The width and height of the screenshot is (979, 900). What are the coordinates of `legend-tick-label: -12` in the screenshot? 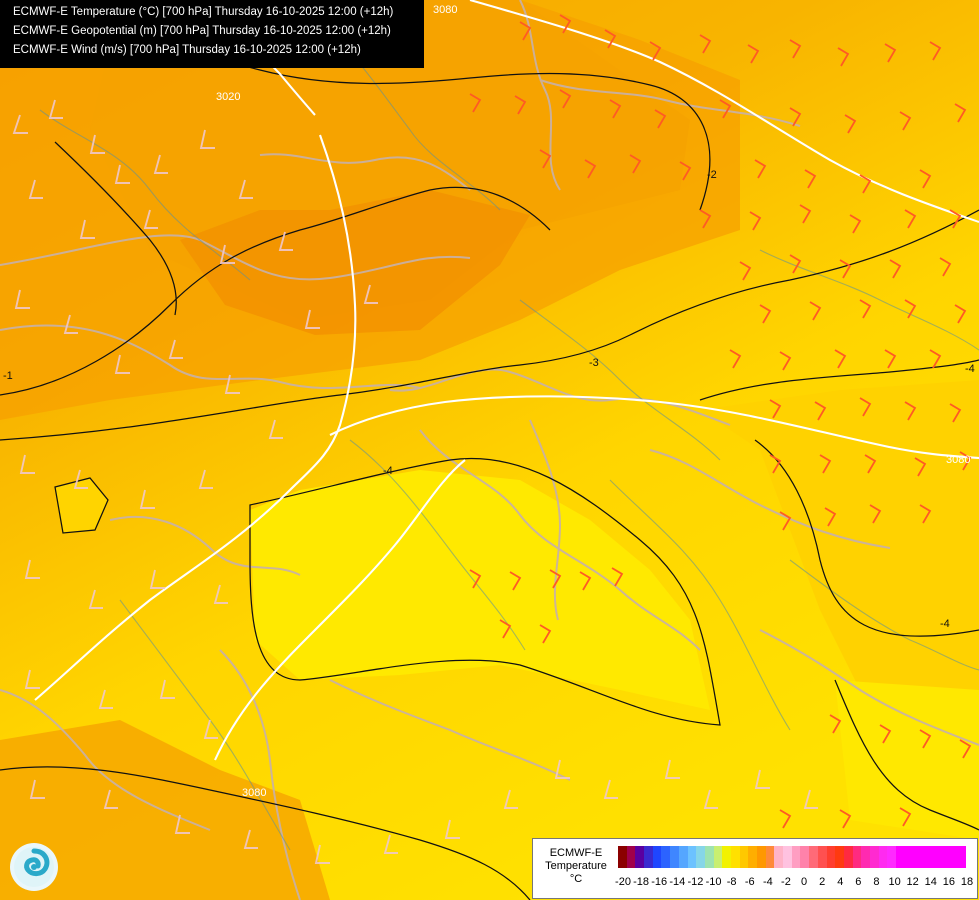 It's located at (695, 882).